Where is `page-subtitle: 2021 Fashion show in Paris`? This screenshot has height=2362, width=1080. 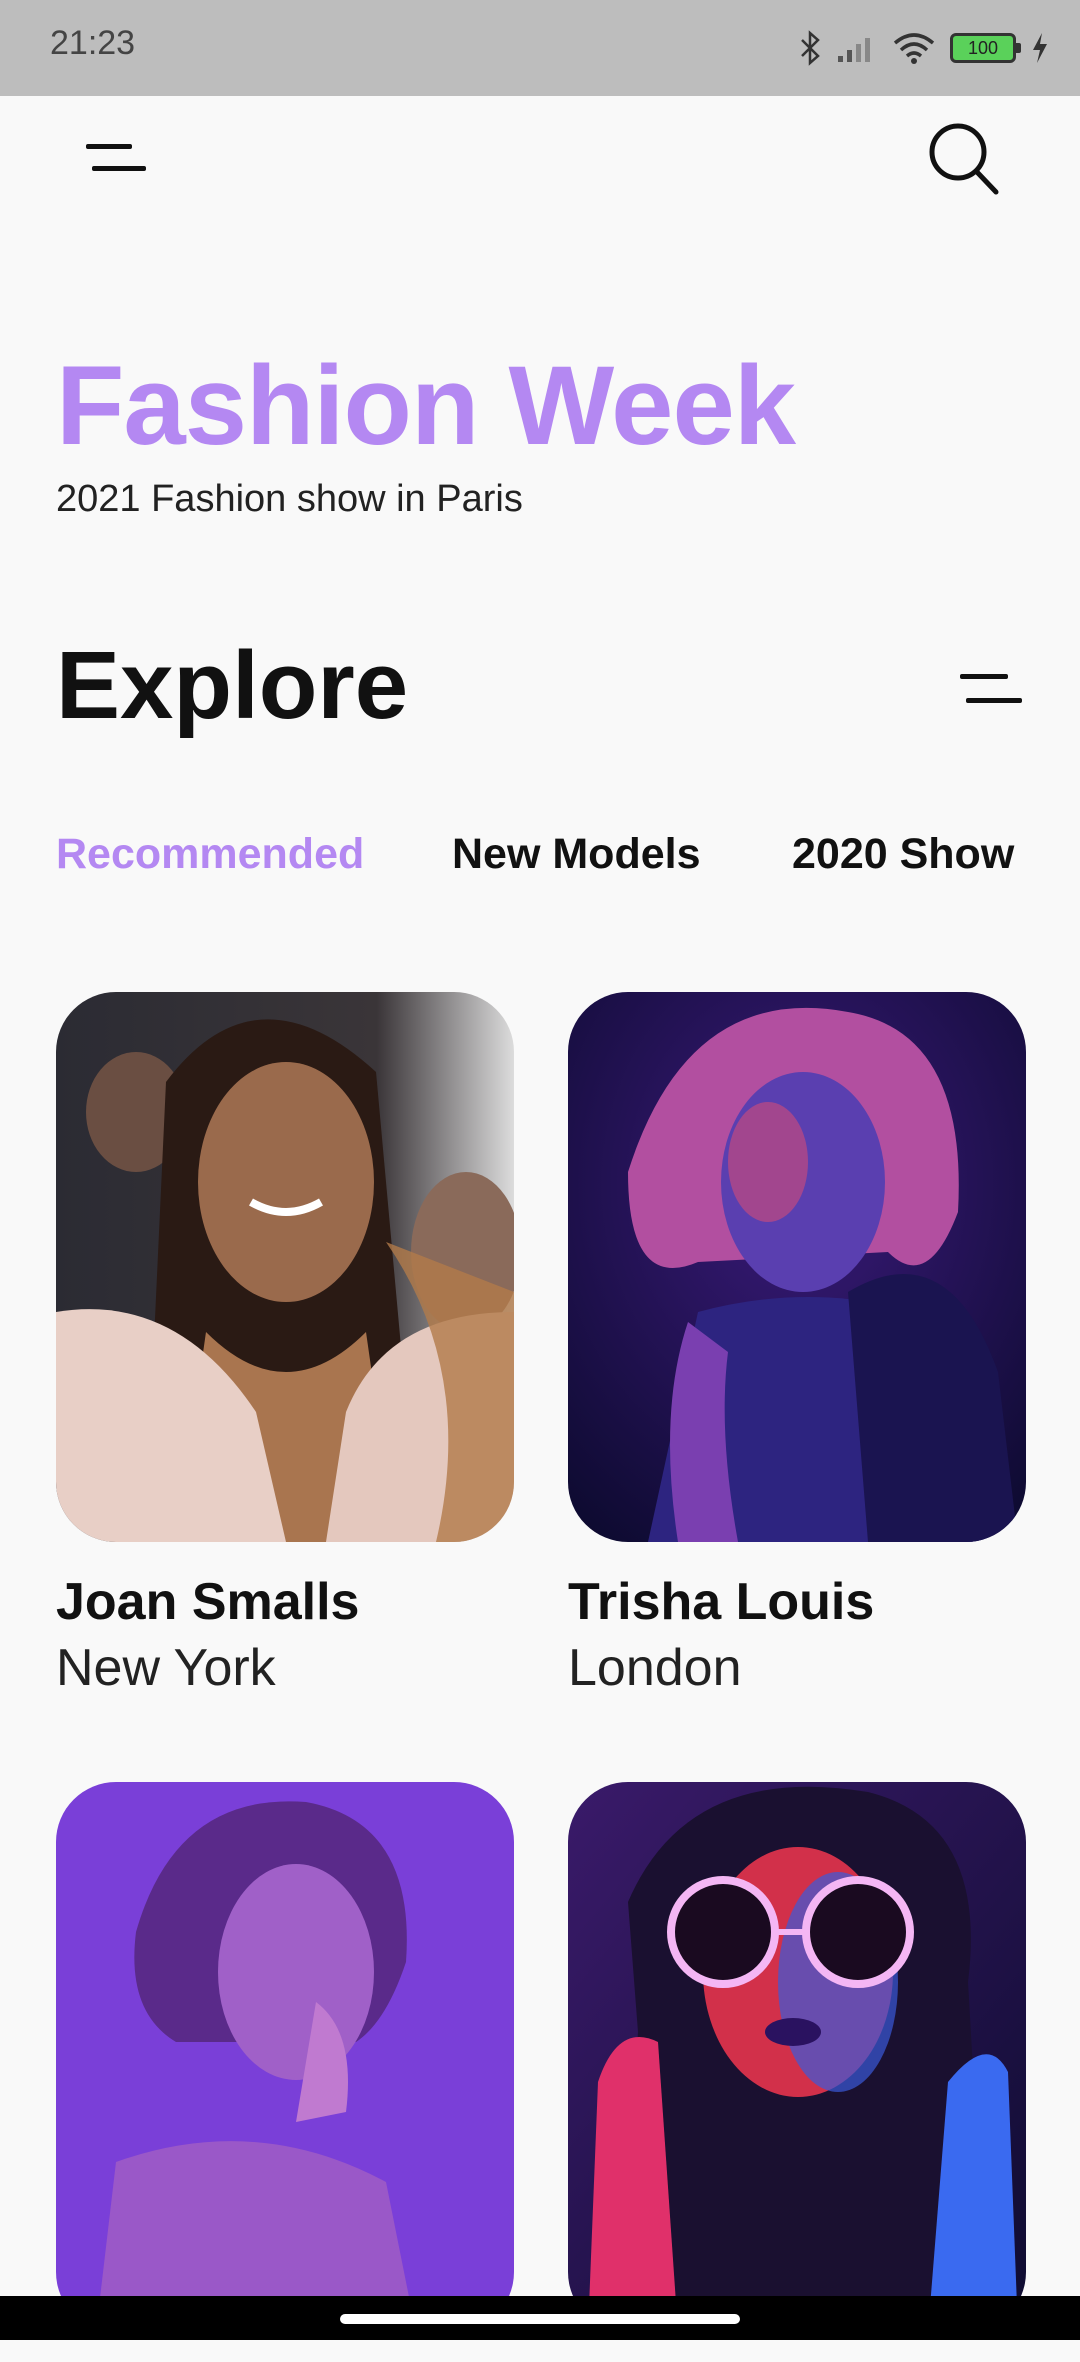 page-subtitle: 2021 Fashion show in Paris is located at coordinates (289, 499).